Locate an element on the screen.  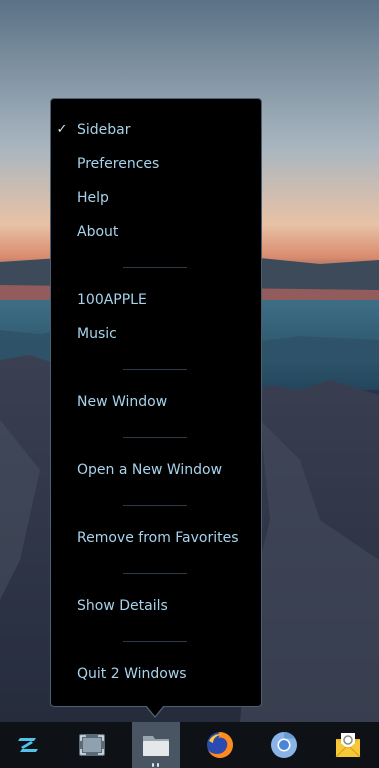
menu-item-music: Music is located at coordinates (156, 334).